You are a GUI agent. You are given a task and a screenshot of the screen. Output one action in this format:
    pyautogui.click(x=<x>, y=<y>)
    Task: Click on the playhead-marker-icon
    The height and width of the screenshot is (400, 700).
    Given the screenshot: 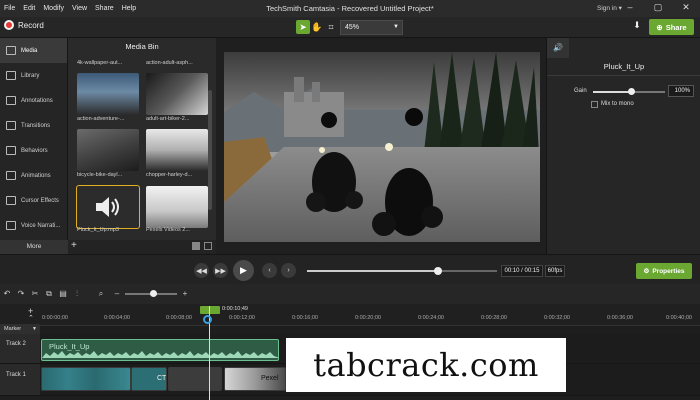 What is the action you would take?
    pyautogui.click(x=207, y=319)
    